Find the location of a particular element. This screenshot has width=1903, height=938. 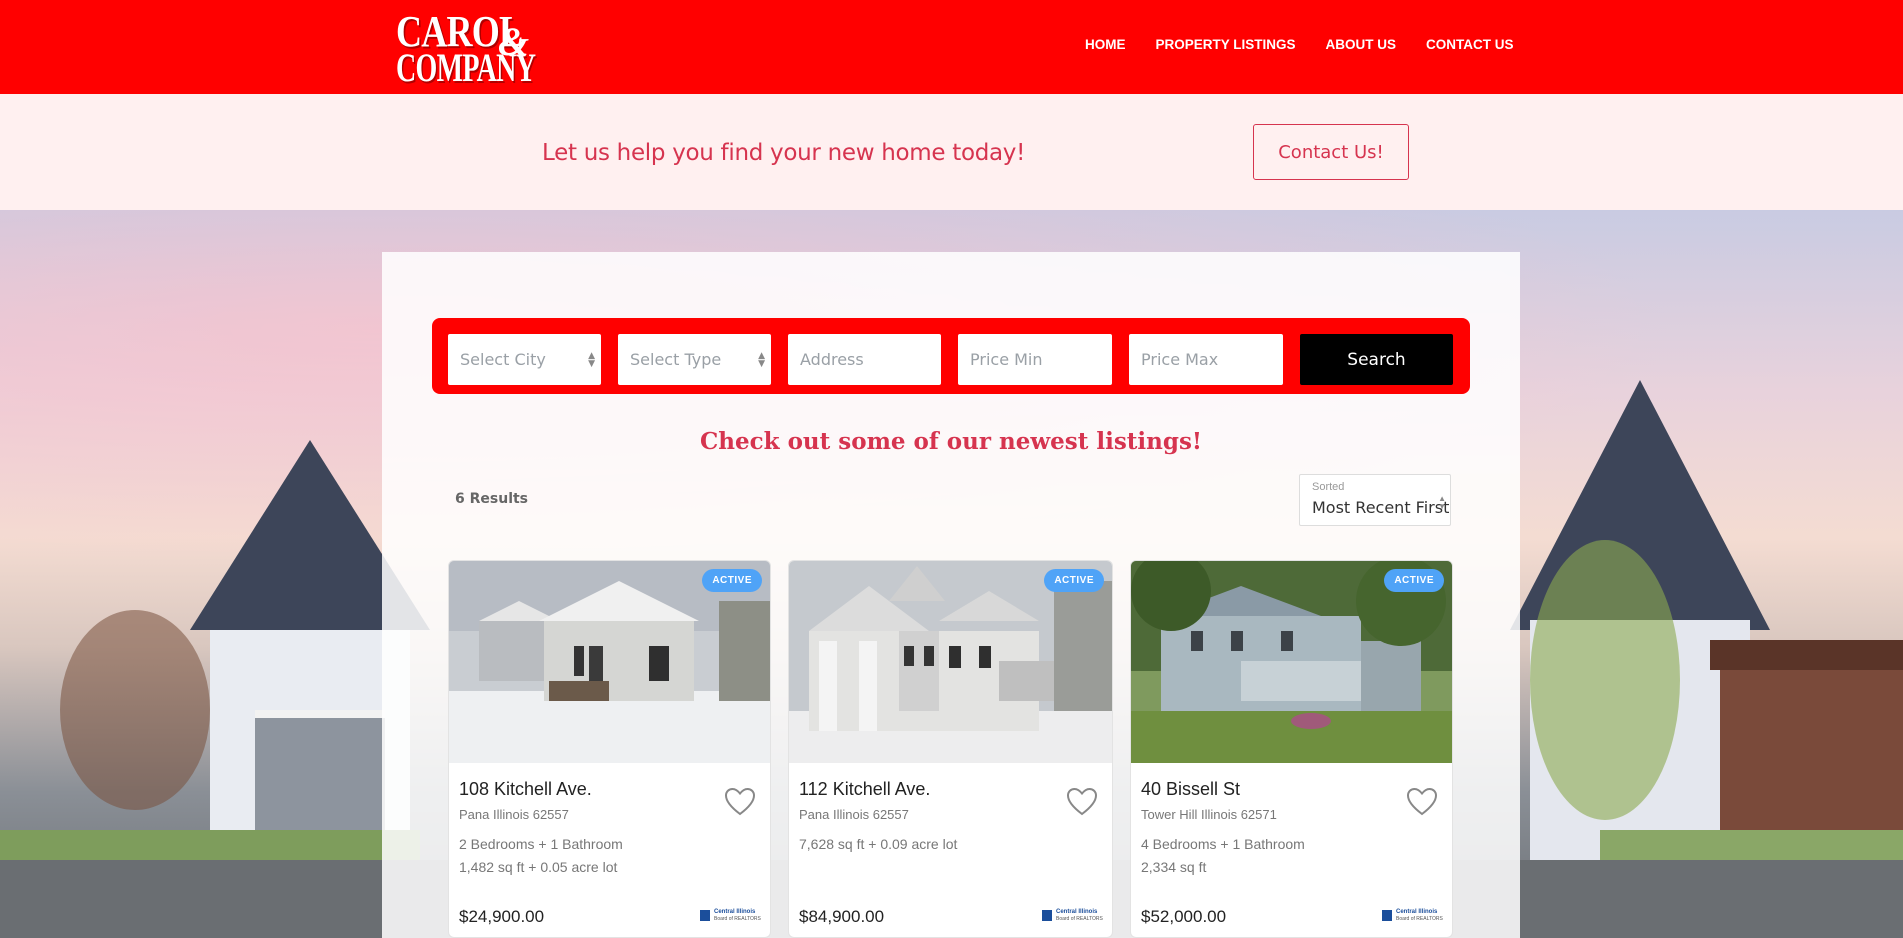

listing-price: $84,900.00 is located at coordinates (842, 916).